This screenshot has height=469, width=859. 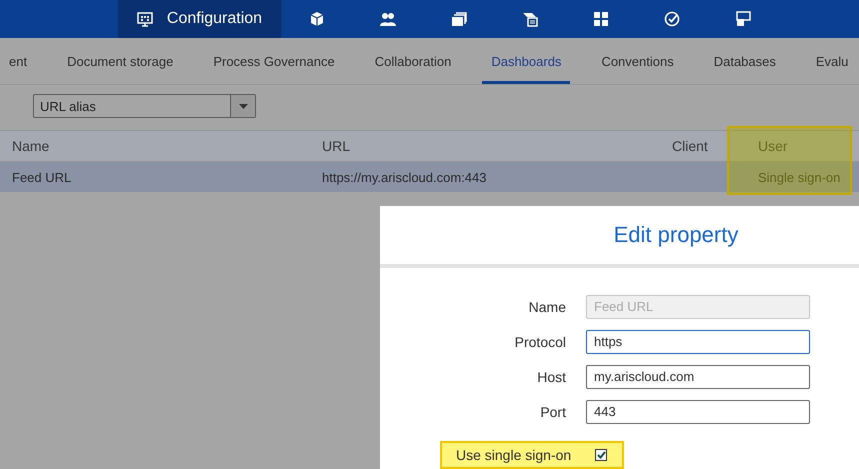 I want to click on caret-icon, so click(x=243, y=106).